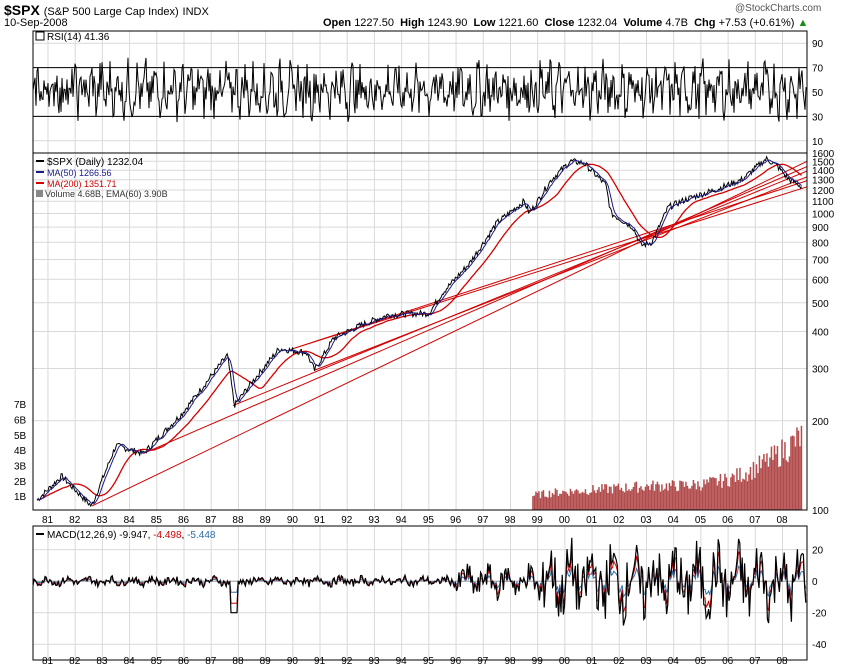  I want to click on price-x-tick-label: 93, so click(374, 520).